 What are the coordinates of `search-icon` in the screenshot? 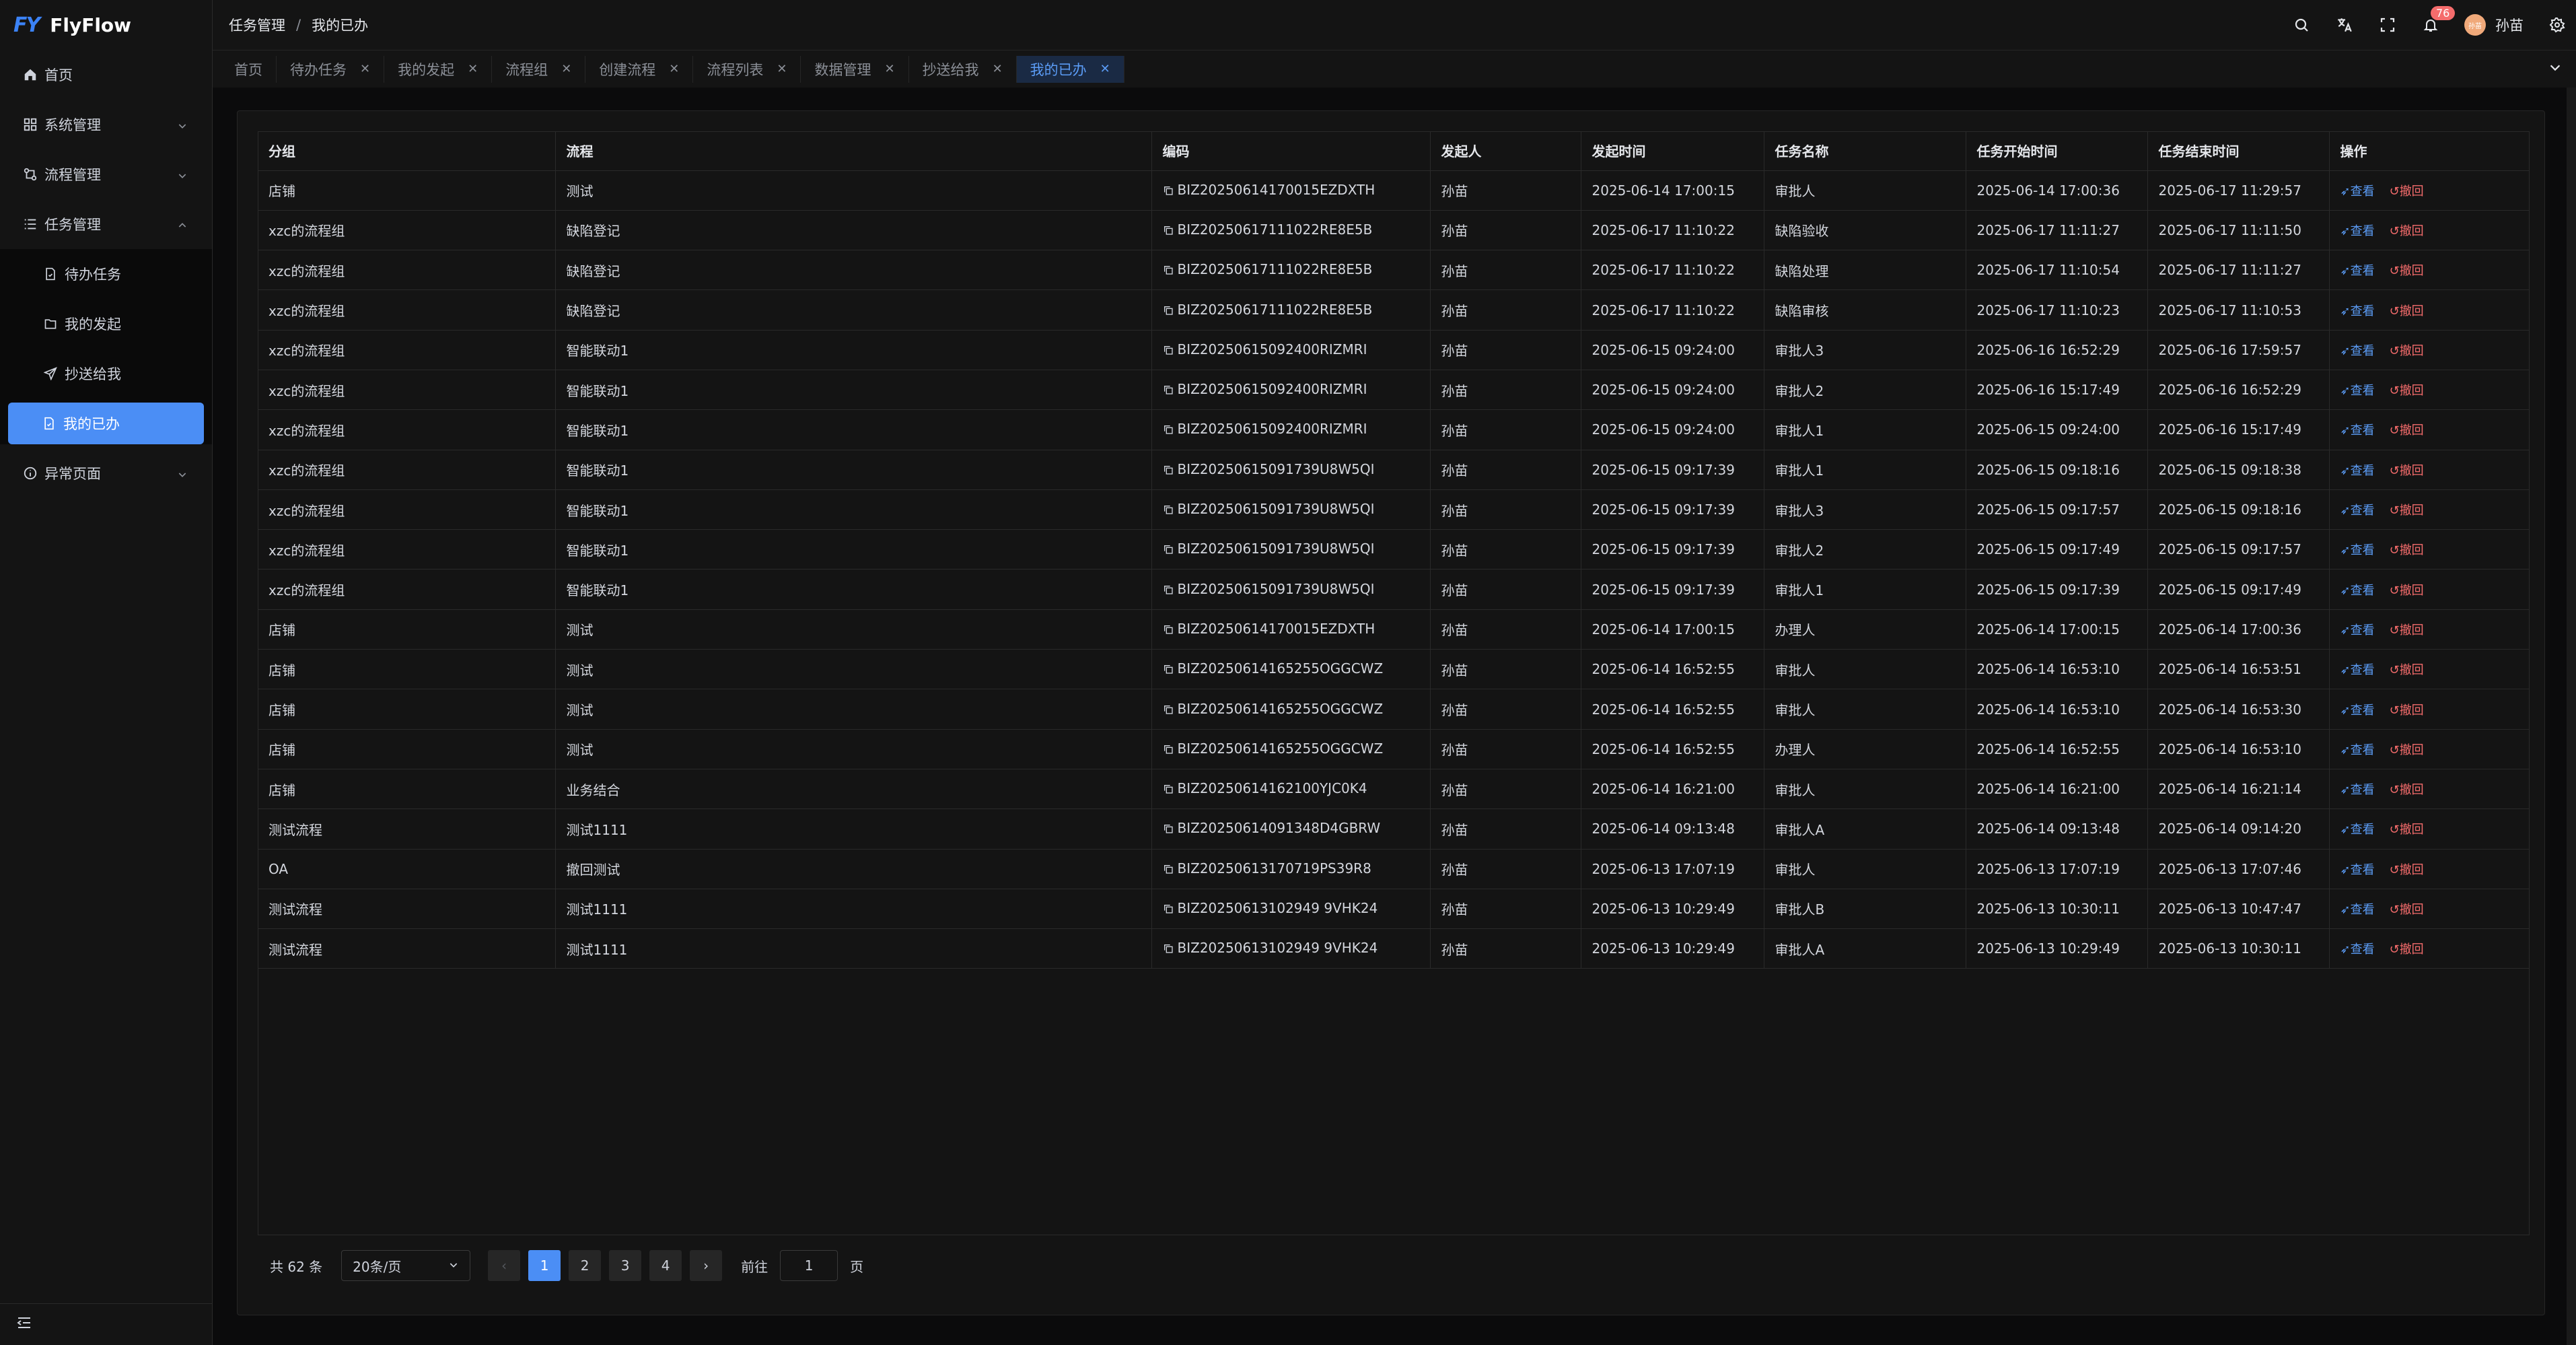 It's located at (2301, 24).